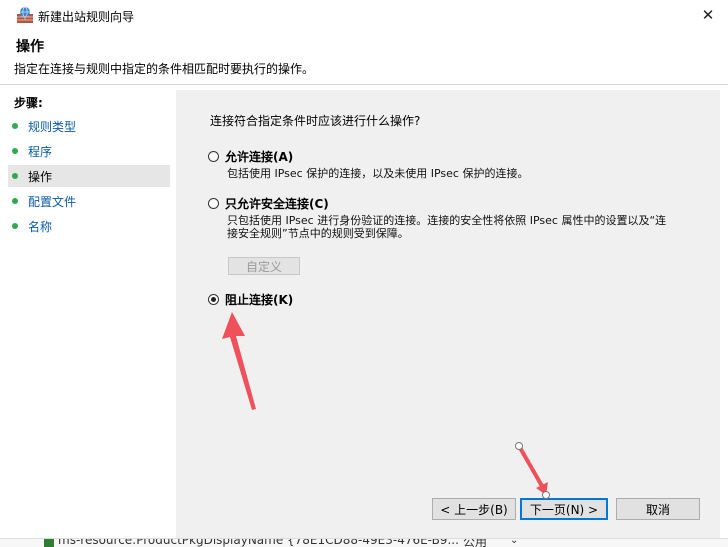  What do you see at coordinates (564, 509) in the screenshot?
I see `next-button: 下一页(N) >` at bounding box center [564, 509].